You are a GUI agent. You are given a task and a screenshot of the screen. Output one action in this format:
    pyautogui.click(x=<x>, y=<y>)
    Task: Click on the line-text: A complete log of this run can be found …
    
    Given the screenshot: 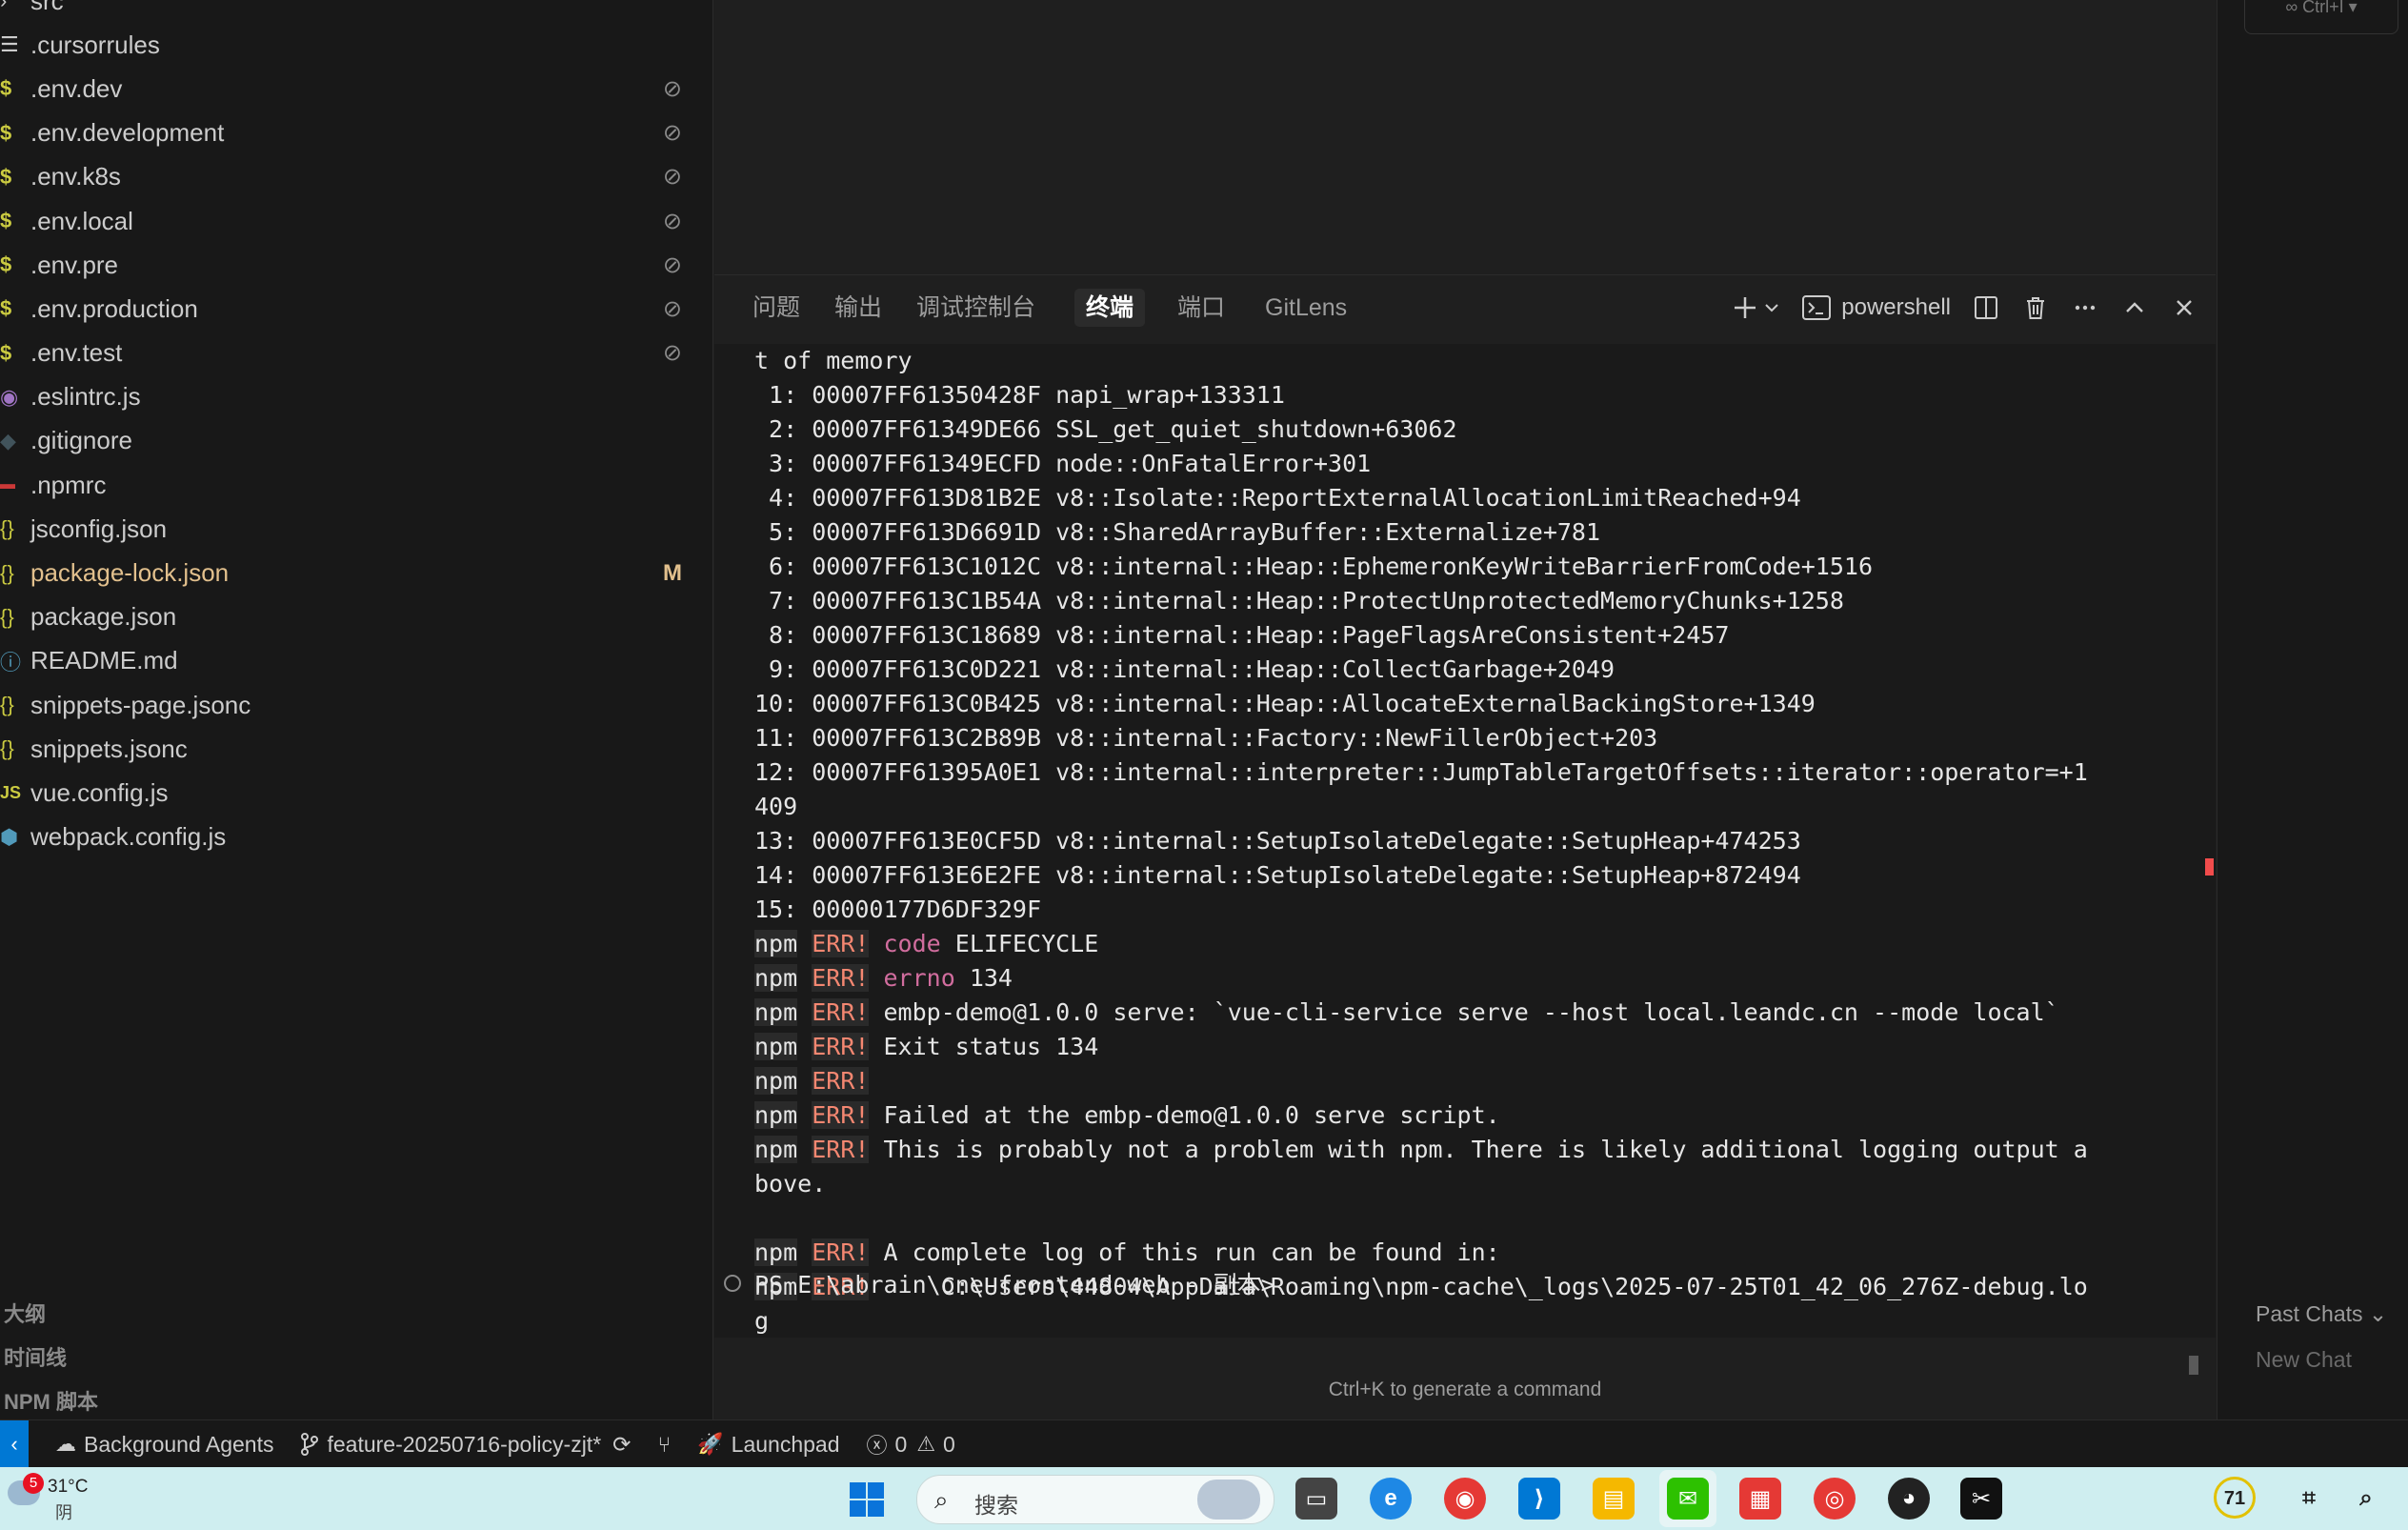 What is the action you would take?
    pyautogui.click(x=1191, y=1252)
    